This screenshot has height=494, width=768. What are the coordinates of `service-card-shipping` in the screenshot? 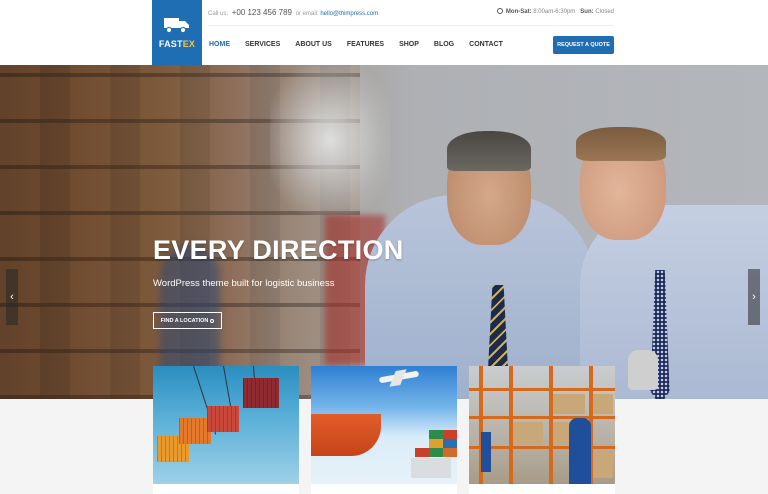 It's located at (384, 430).